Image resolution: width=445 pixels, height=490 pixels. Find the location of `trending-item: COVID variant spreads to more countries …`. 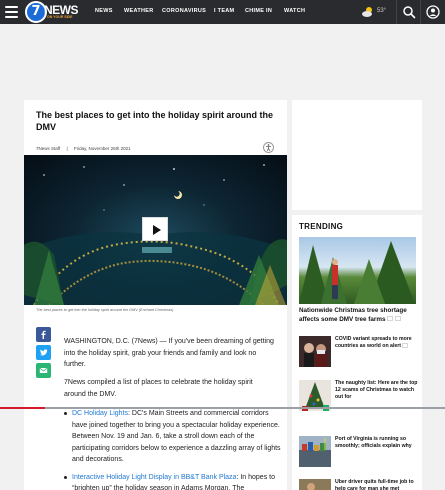

trending-item: COVID variant spreads to more countries … is located at coordinates (359, 353).